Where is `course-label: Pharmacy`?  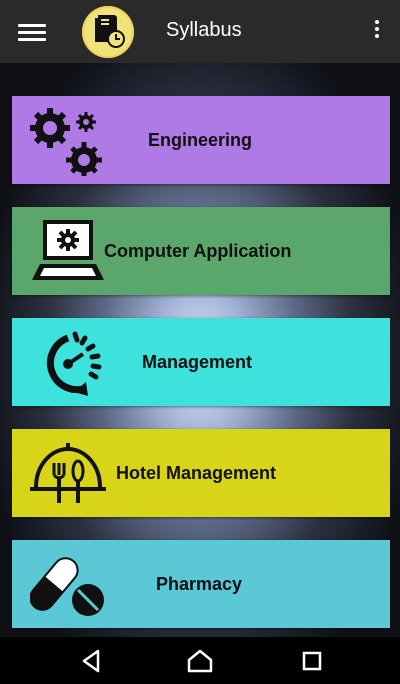 course-label: Pharmacy is located at coordinates (199, 584).